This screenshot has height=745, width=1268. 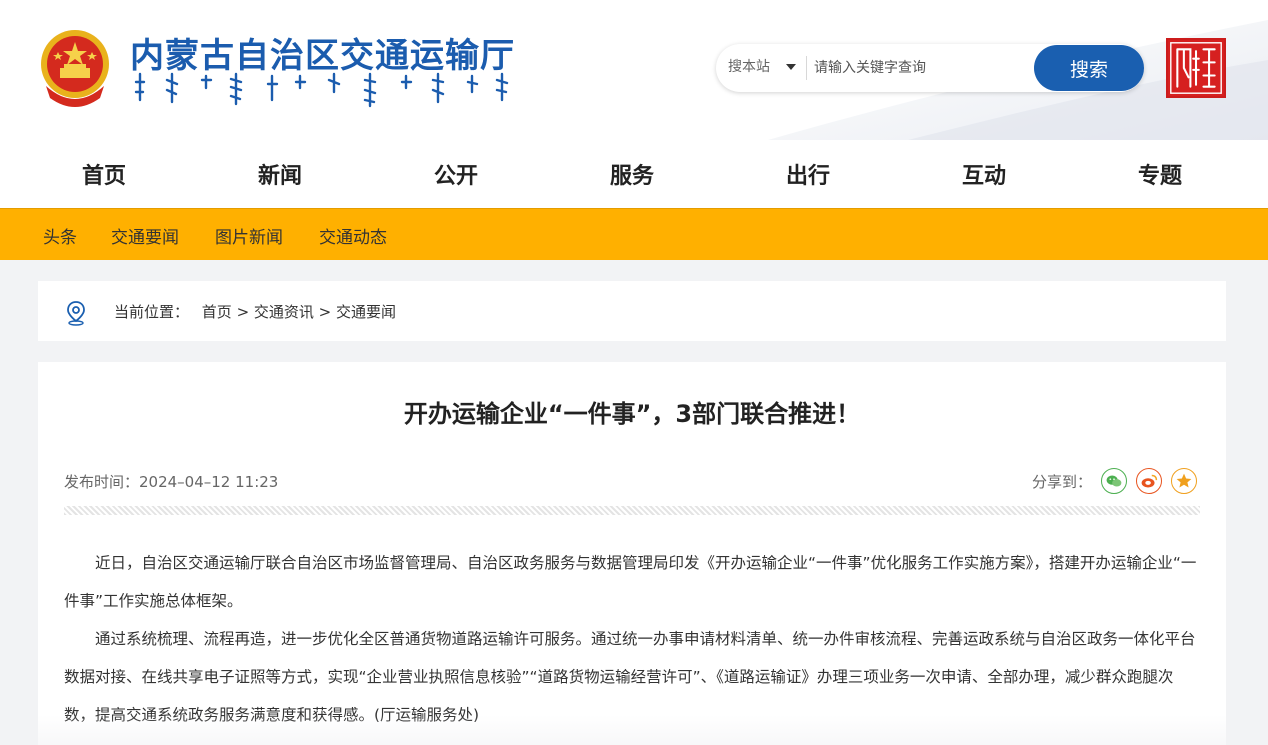 What do you see at coordinates (1196, 68) in the screenshot?
I see `inner-mongolia-seal-icon` at bounding box center [1196, 68].